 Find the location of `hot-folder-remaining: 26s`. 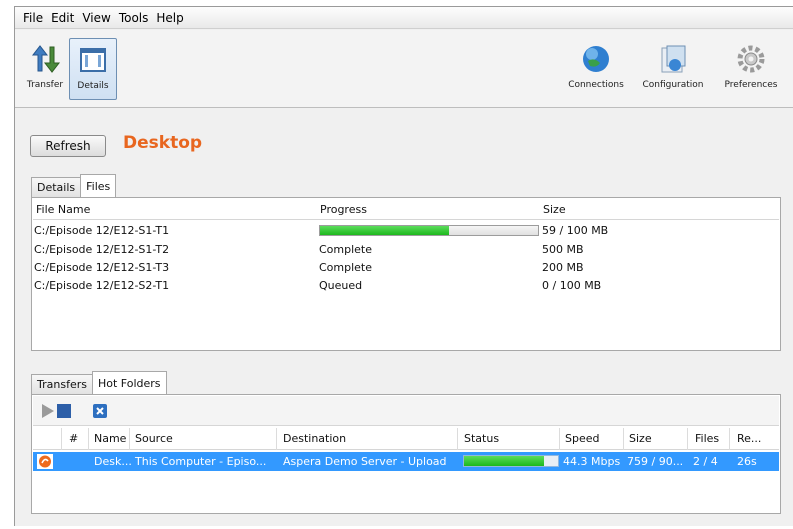

hot-folder-remaining: 26s is located at coordinates (747, 461).